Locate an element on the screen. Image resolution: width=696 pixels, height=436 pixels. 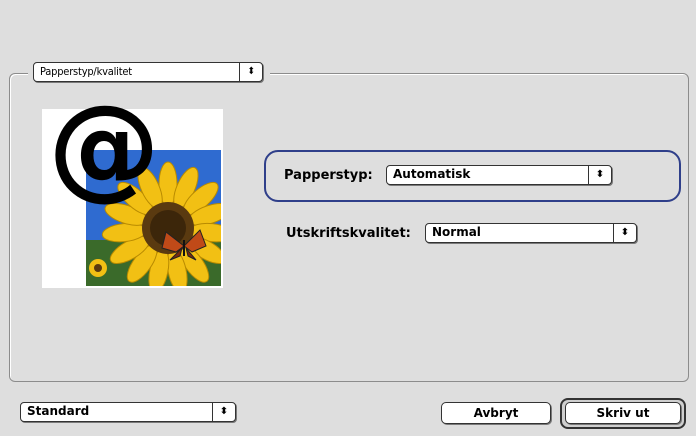
print-button: Skriv ut is located at coordinates (623, 413).